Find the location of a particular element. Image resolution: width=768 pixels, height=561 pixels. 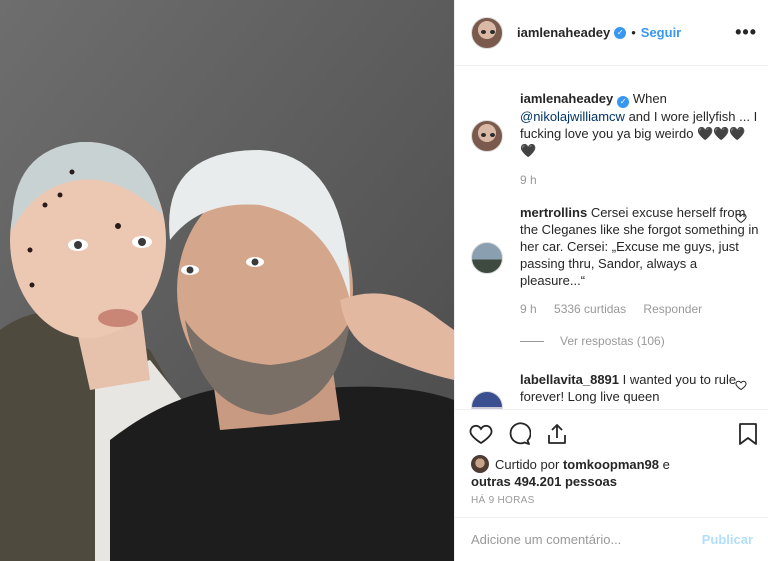

likes-others: outras 494.201 pessoas is located at coordinates (544, 481).